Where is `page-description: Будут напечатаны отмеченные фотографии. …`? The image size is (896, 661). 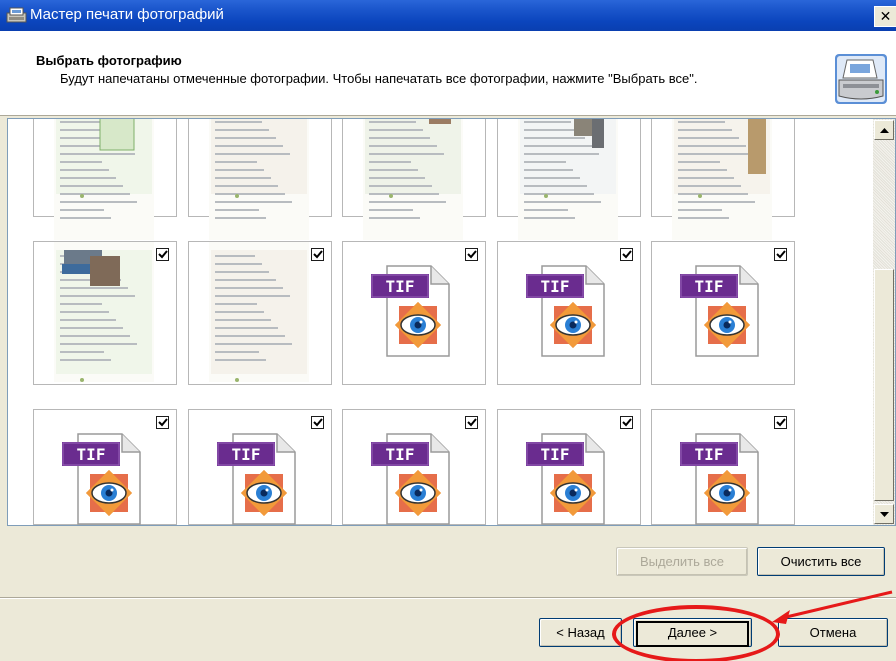 page-description: Будут напечатаны отмеченные фотографии. … is located at coordinates (379, 78).